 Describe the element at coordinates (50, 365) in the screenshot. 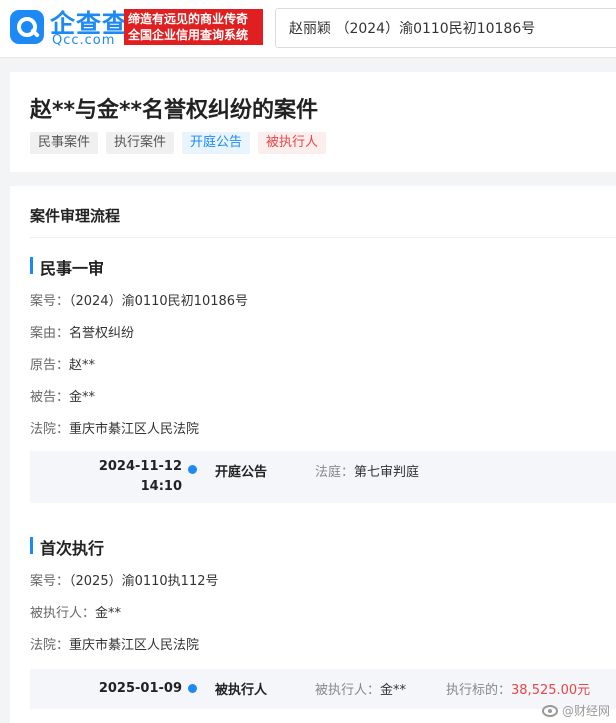

I see `field-label: 原告：` at that location.